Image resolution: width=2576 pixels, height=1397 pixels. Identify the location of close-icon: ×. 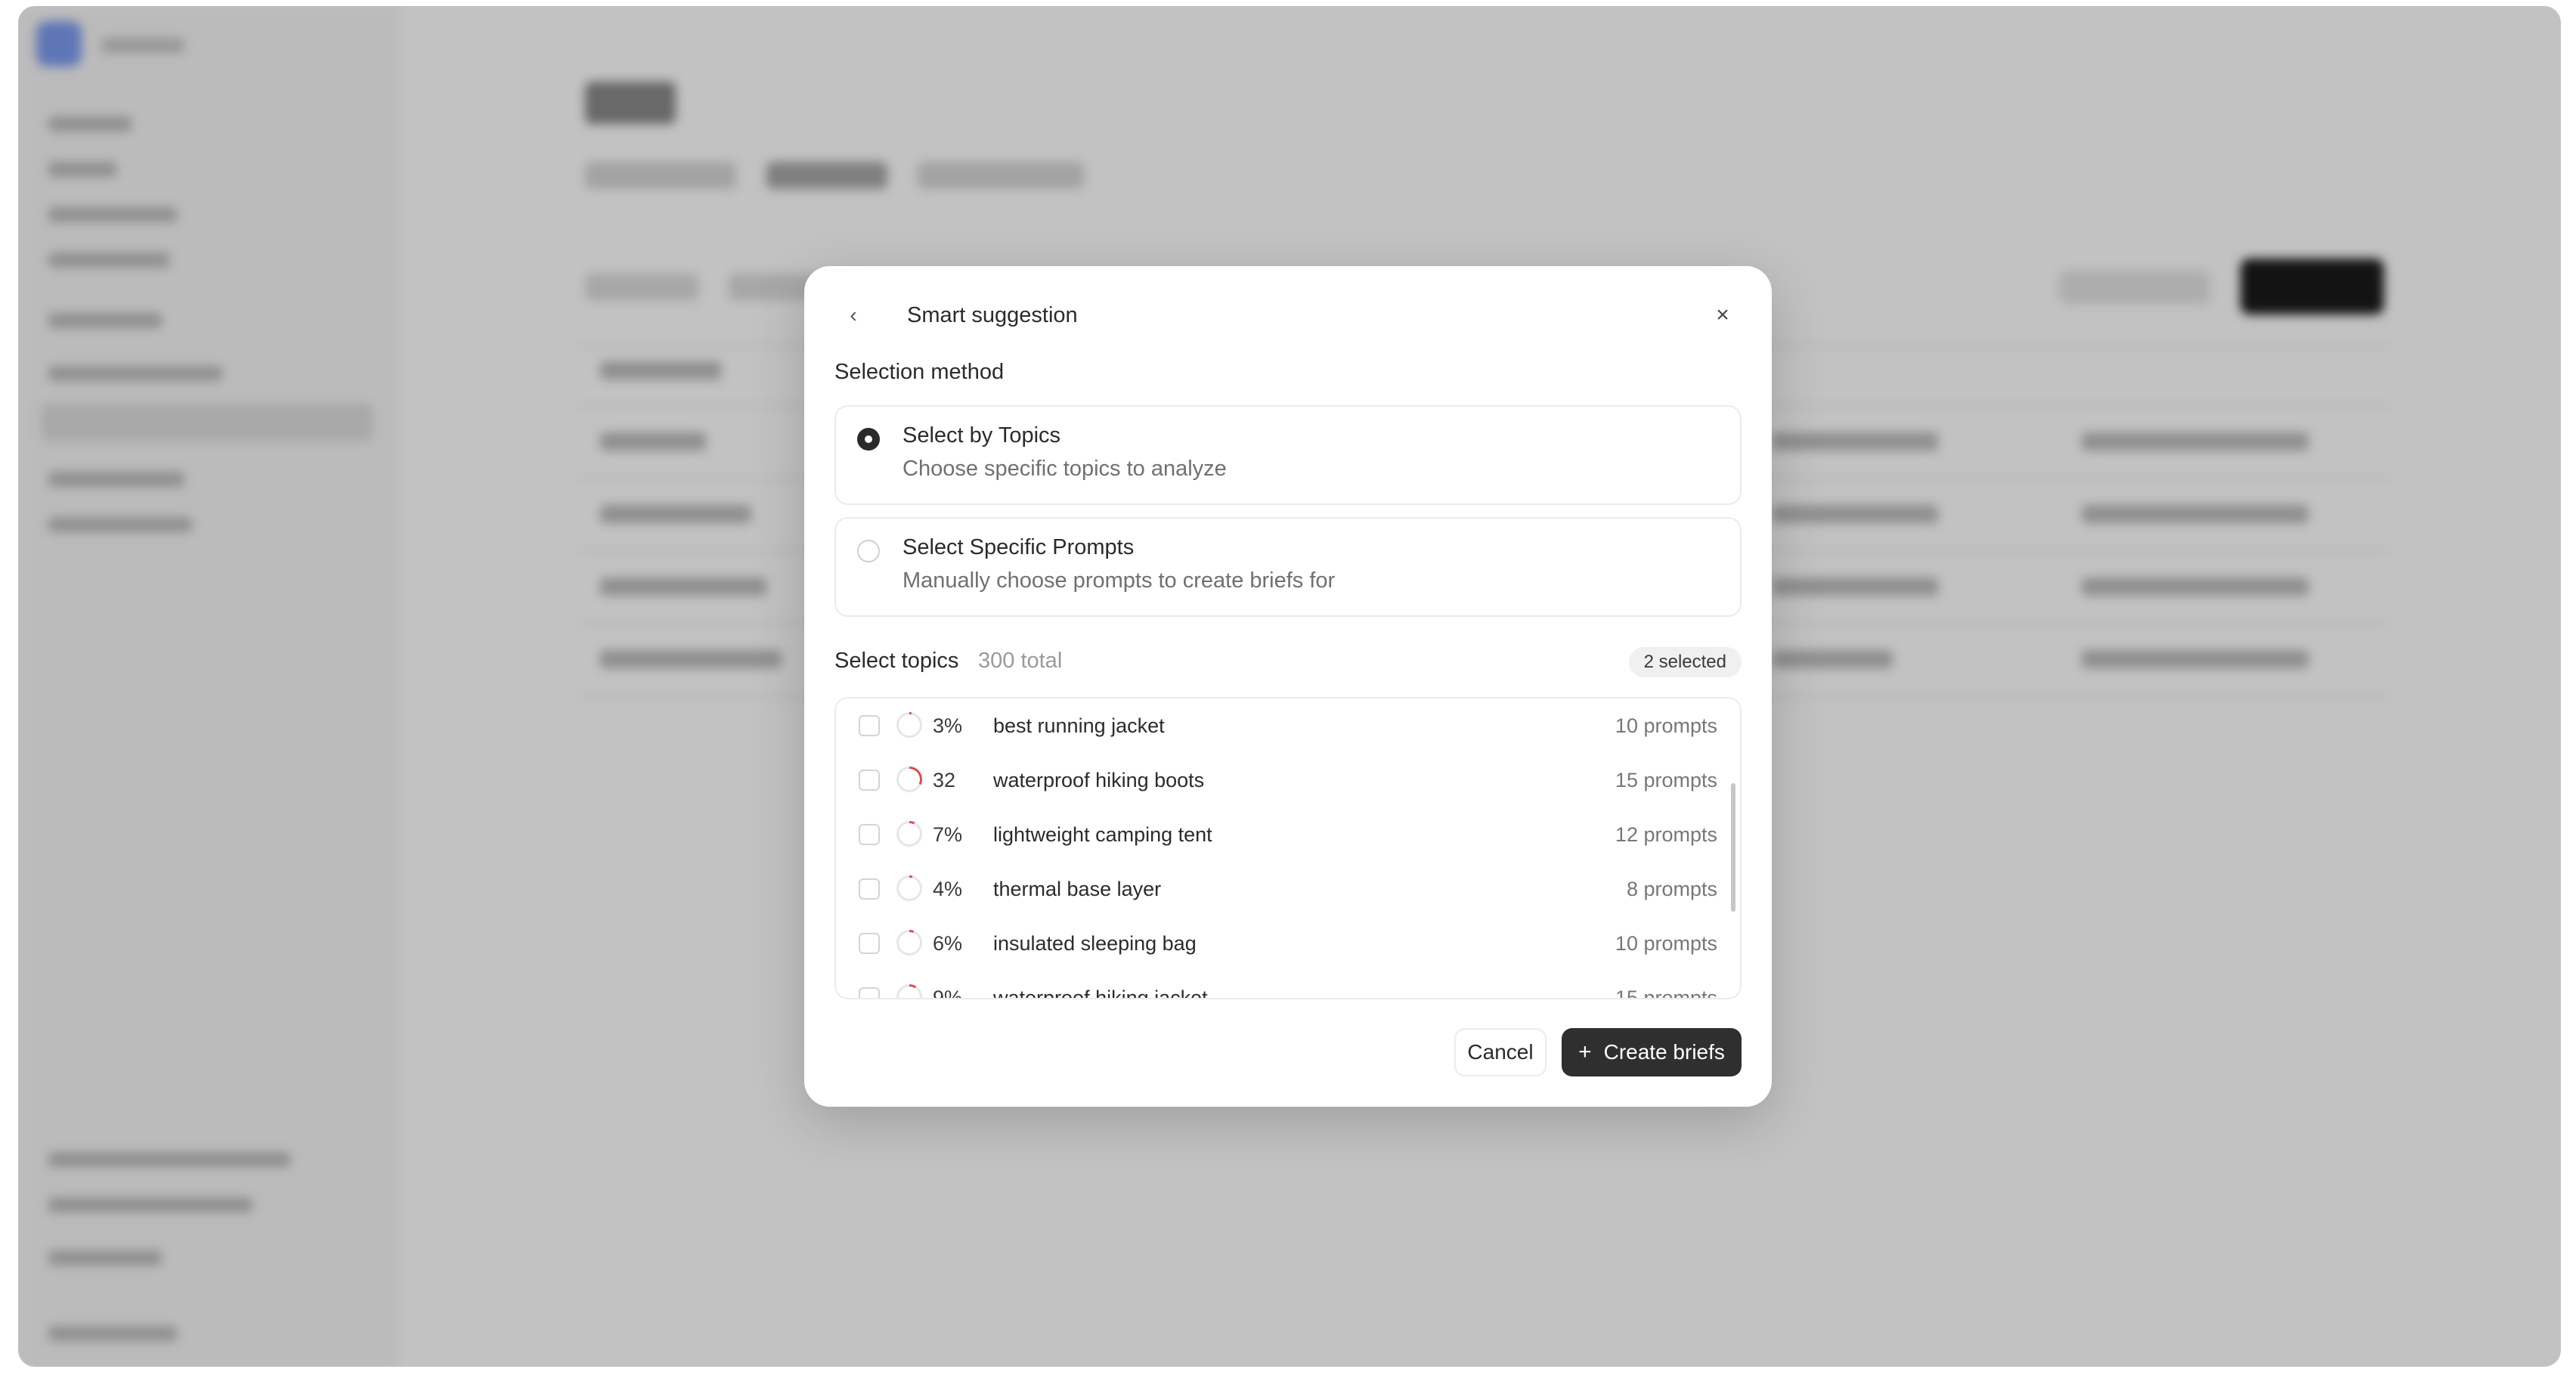
(1722, 315).